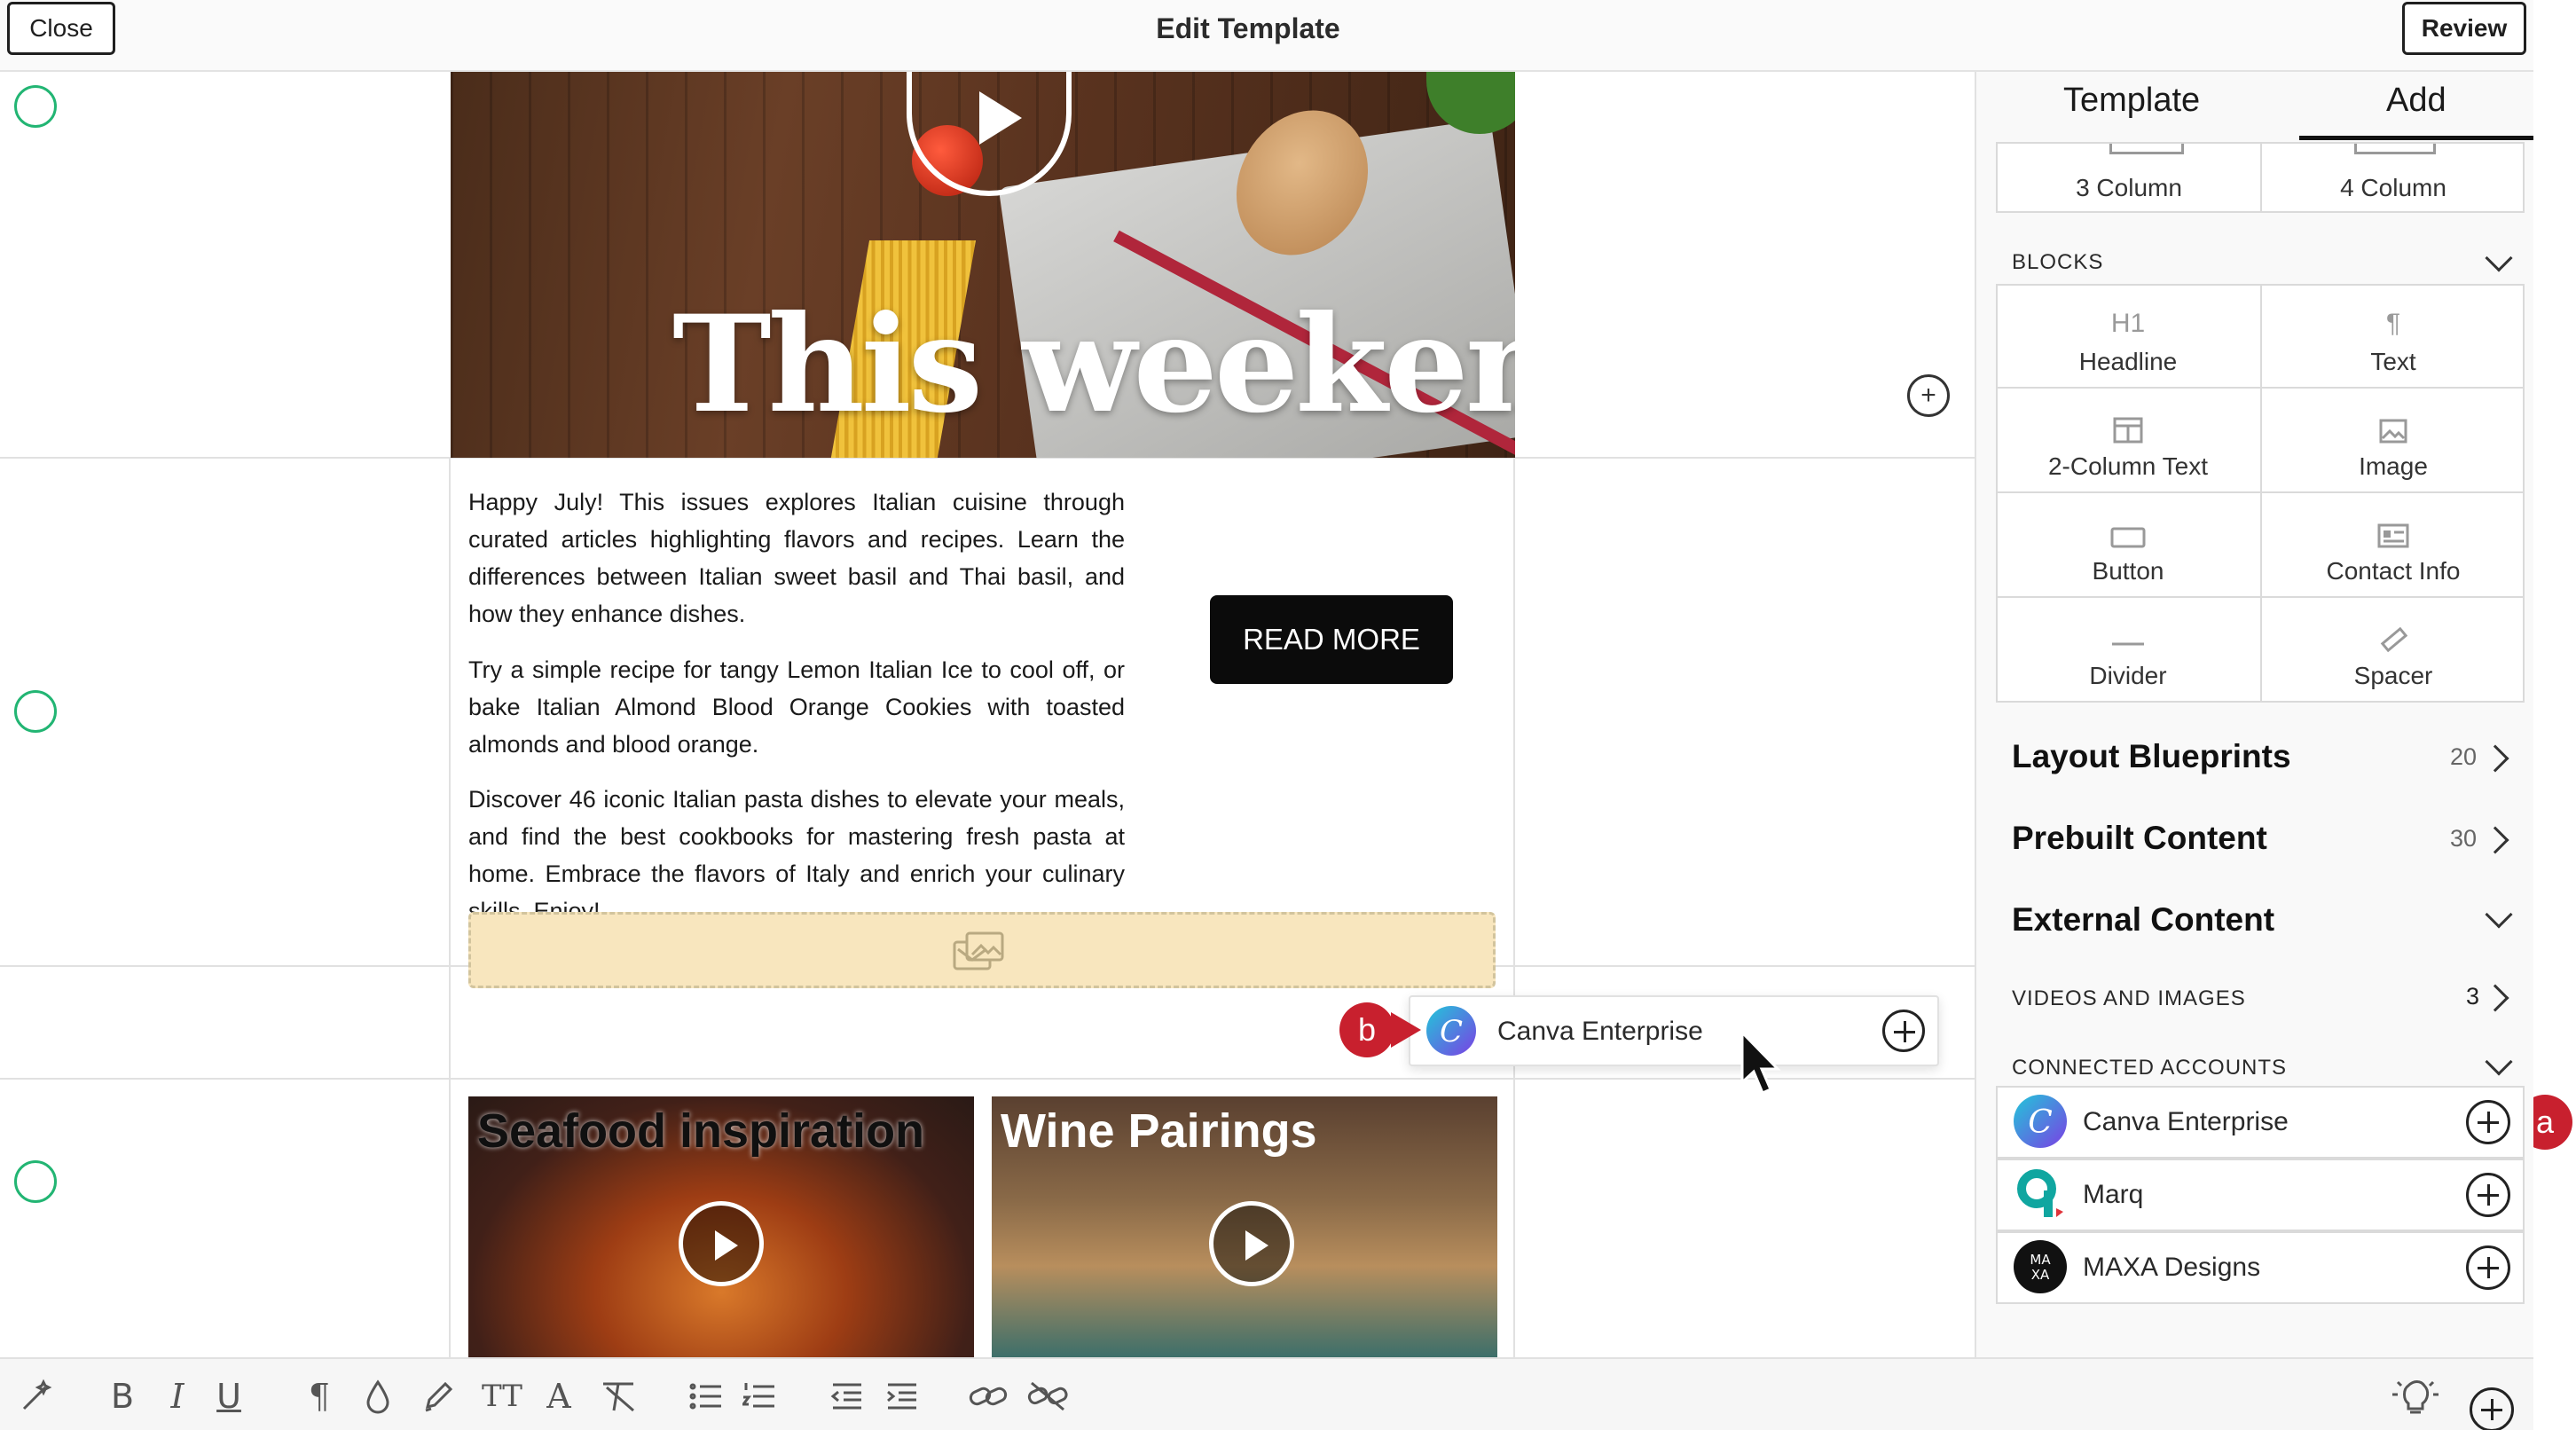  What do you see at coordinates (2128, 361) in the screenshot?
I see `block-label: Headline` at bounding box center [2128, 361].